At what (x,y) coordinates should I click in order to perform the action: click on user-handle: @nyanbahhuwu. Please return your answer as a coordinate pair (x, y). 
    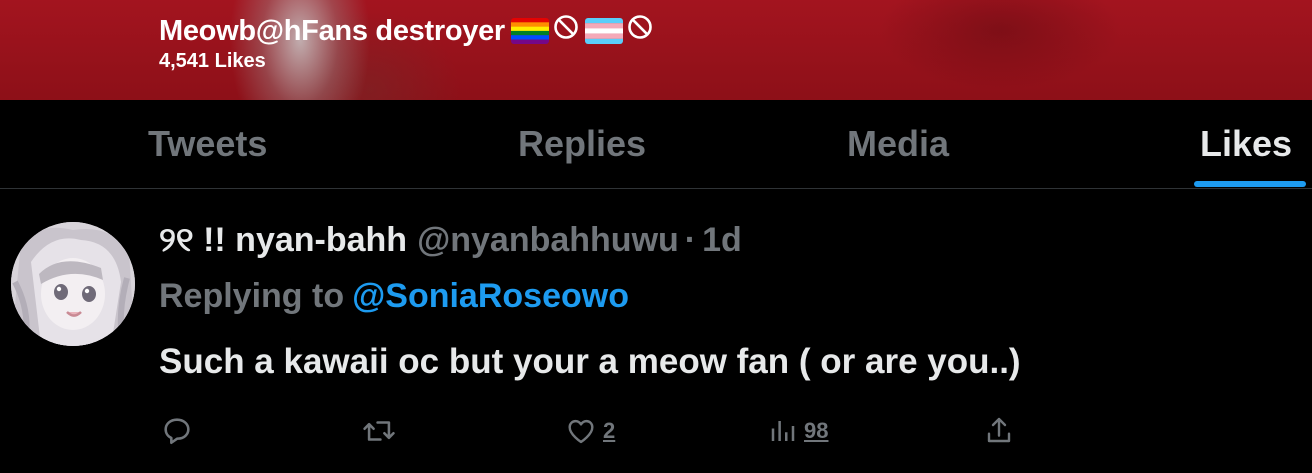
    Looking at the image, I should click on (548, 240).